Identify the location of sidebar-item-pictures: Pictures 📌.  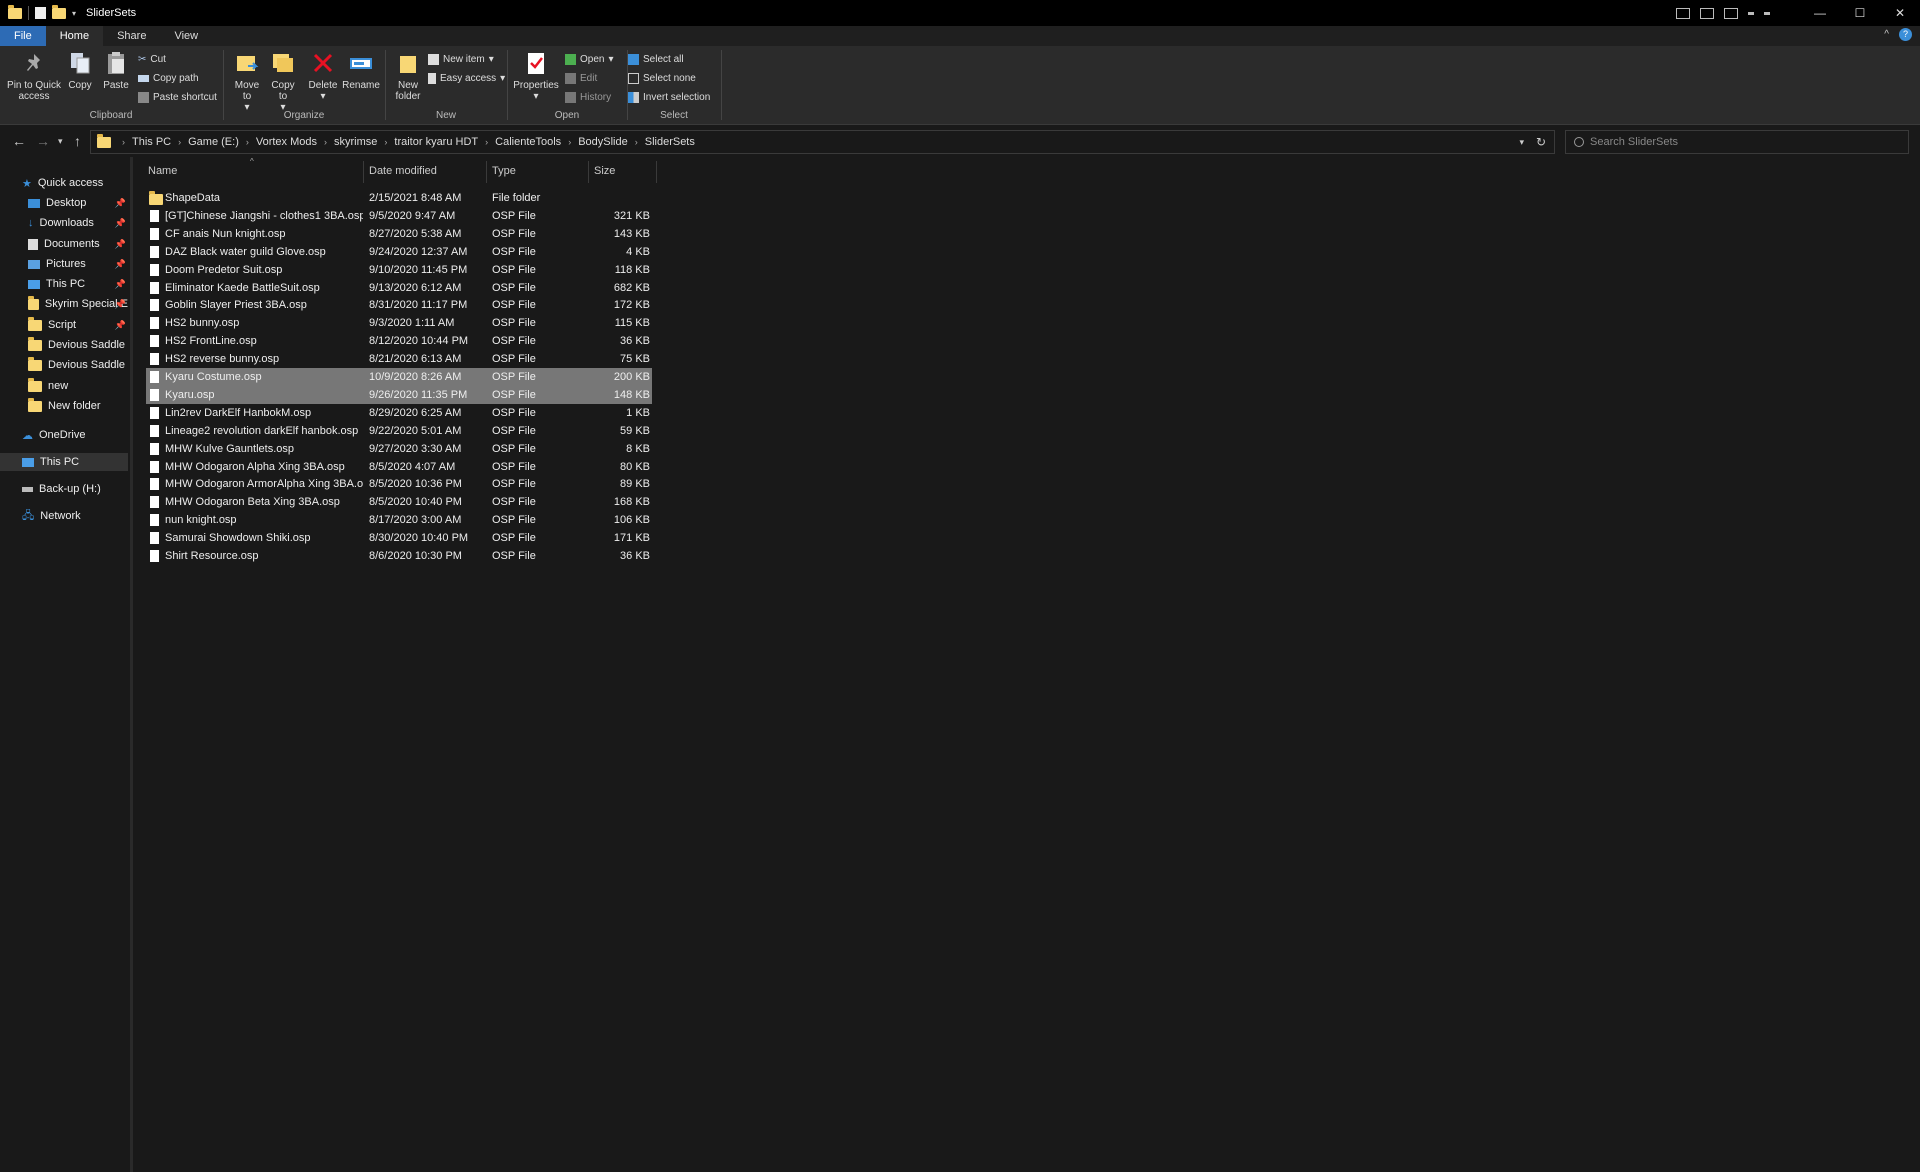
(78, 264).